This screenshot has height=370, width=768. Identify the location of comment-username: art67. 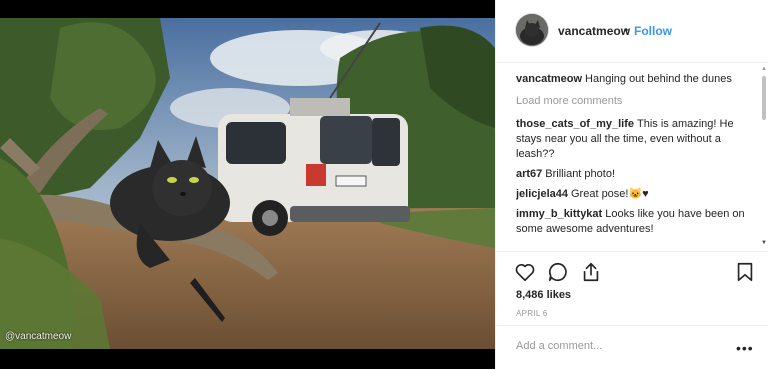
(529, 174).